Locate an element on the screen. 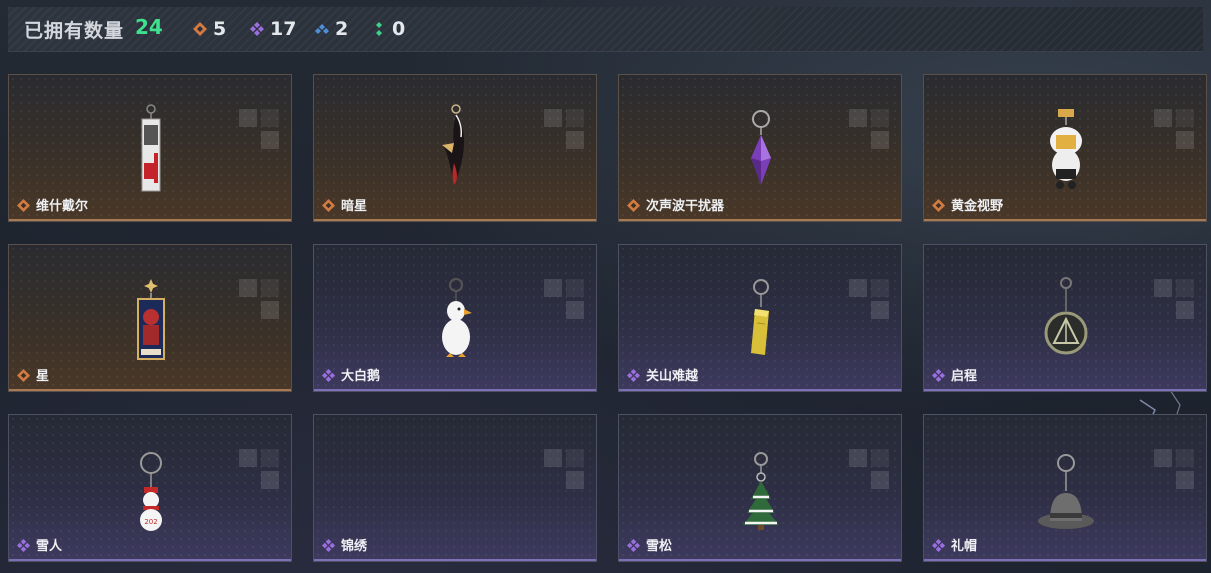 This screenshot has width=1211, height=573. charm-card: 星 is located at coordinates (150, 318).